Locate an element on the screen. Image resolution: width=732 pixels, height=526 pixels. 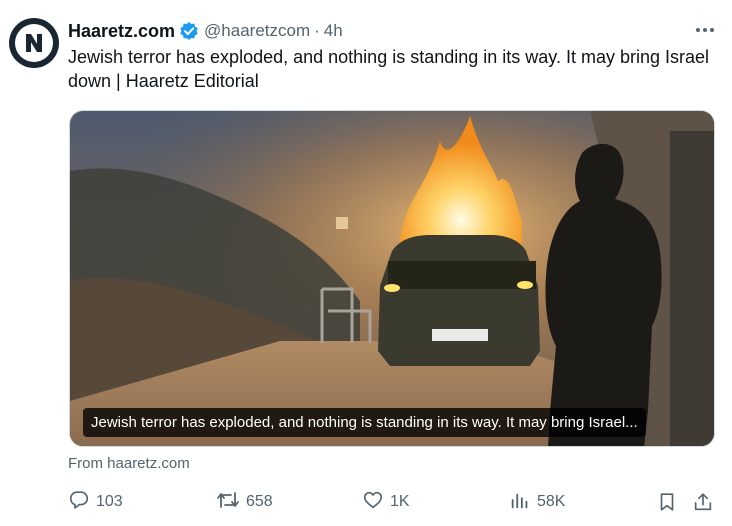
bookmark-icon is located at coordinates (667, 502).